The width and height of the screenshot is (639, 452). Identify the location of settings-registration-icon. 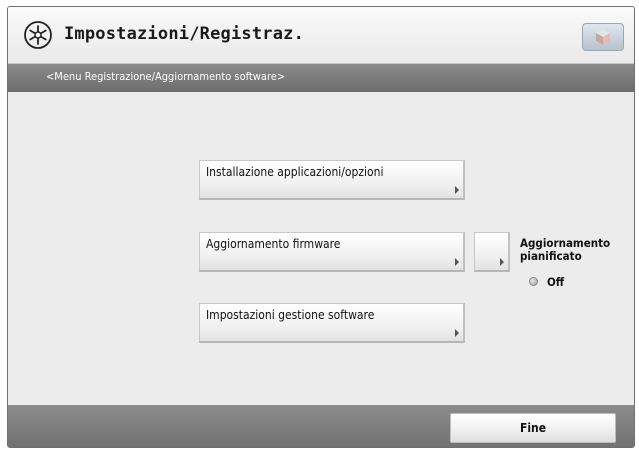
(38, 35).